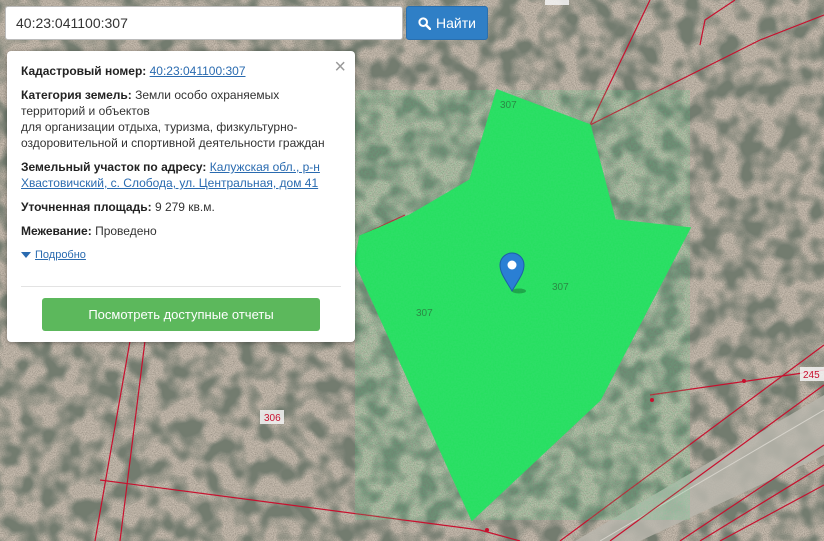 The width and height of the screenshot is (824, 541). Describe the element at coordinates (84, 71) in the screenshot. I see `cadastral-number-label: Кадастровый номер:` at that location.